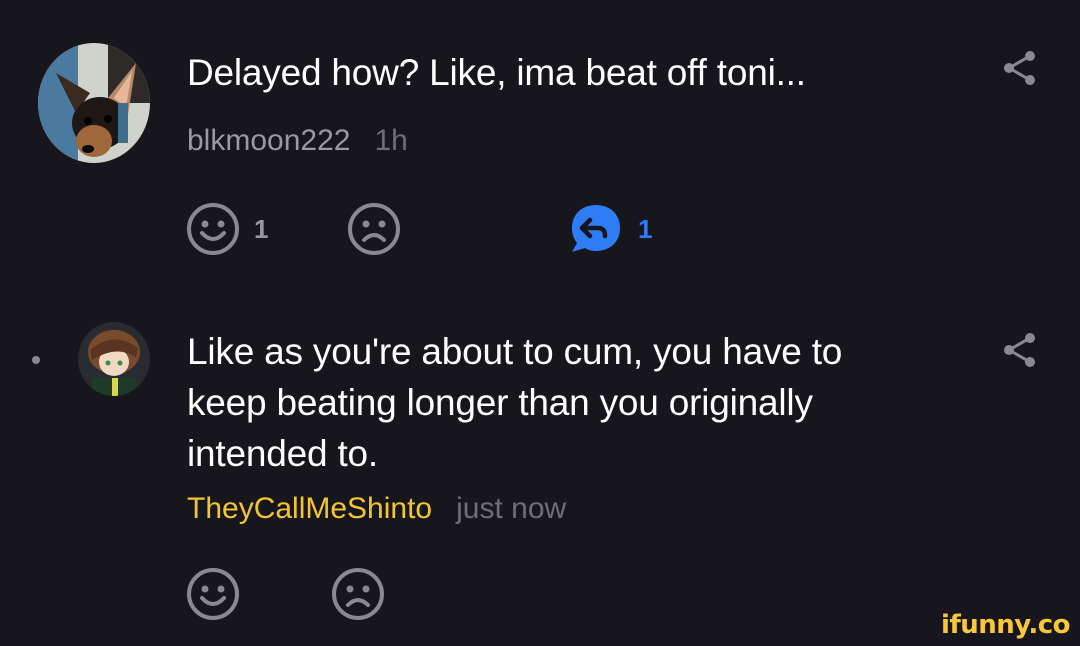 Image resolution: width=1080 pixels, height=646 pixels. I want to click on comment-meta: blkmoon222 1h, so click(297, 141).